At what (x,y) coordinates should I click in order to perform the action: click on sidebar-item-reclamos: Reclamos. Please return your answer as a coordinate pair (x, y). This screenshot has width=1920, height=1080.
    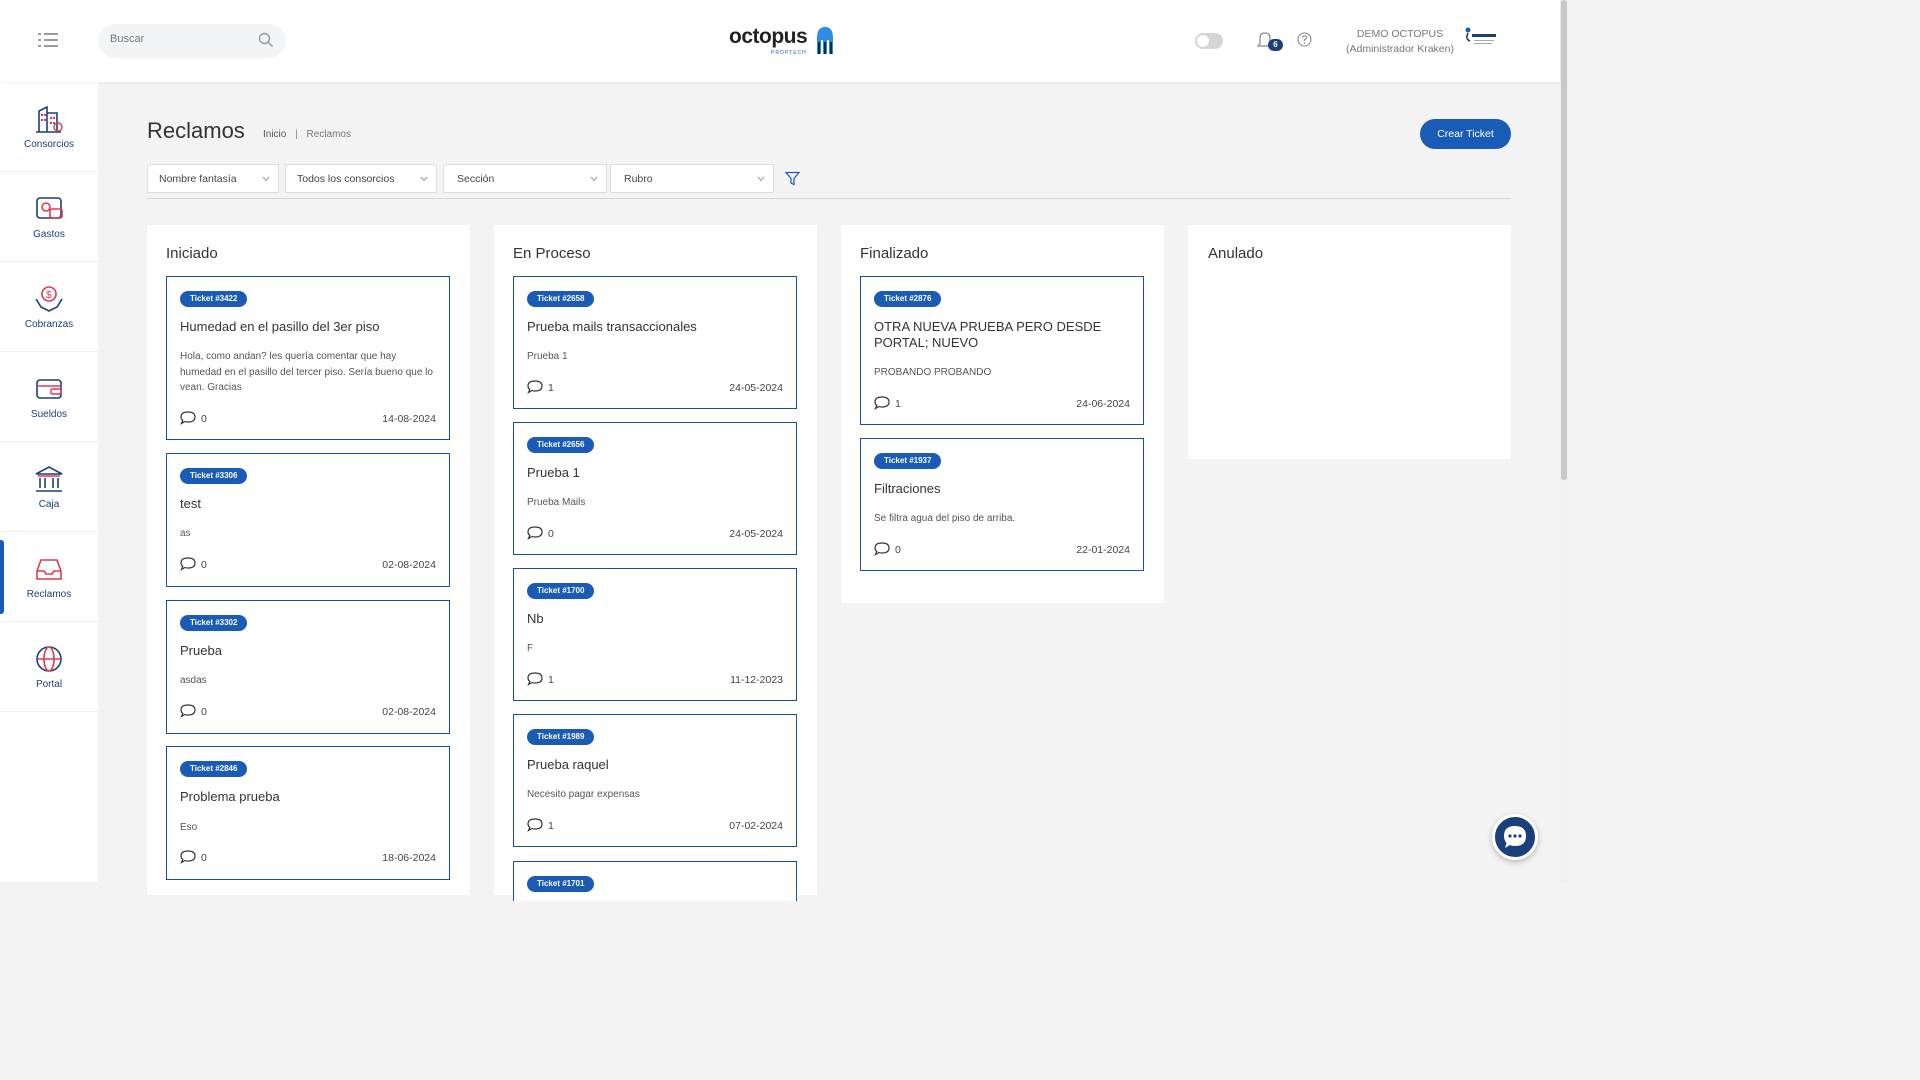
    Looking at the image, I should click on (49, 577).